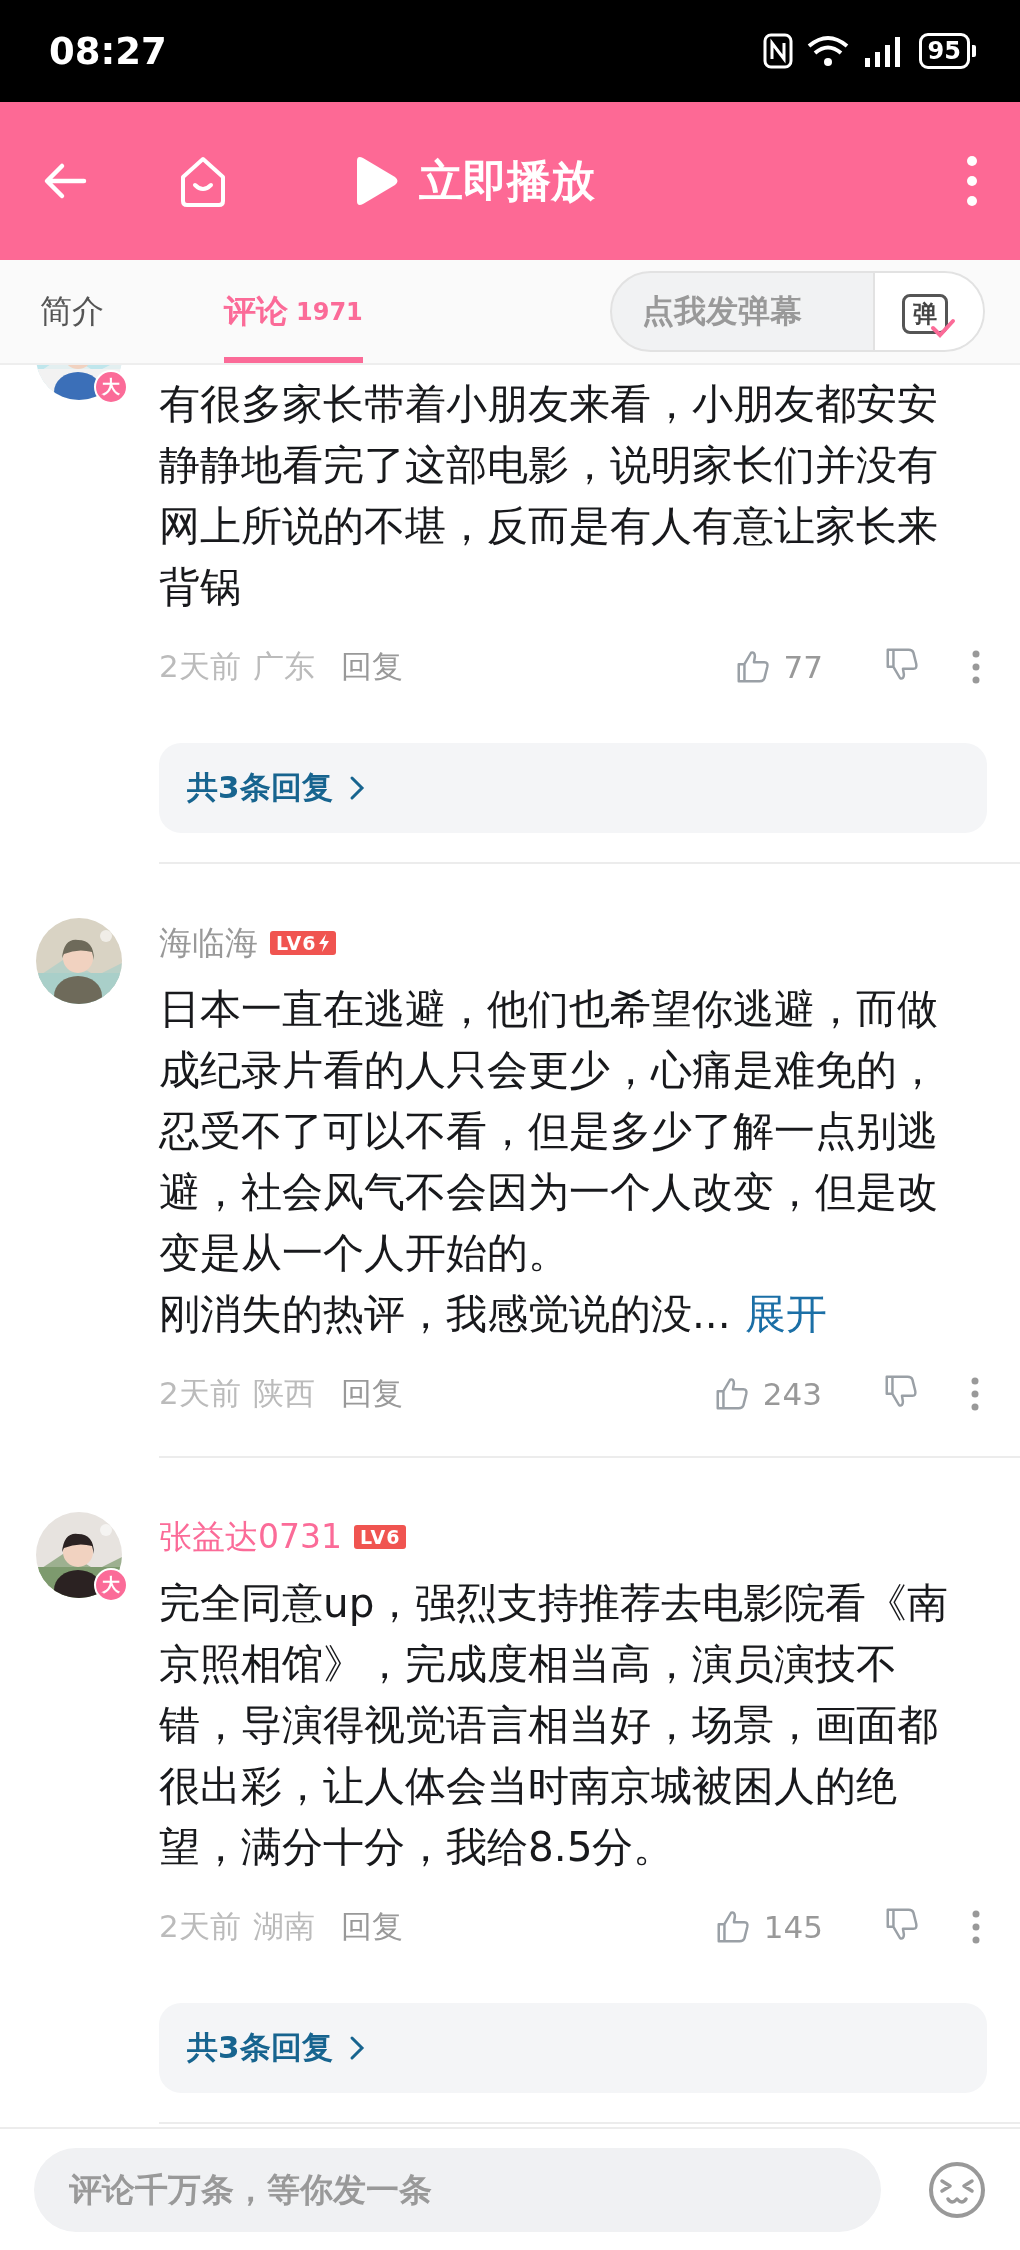 This screenshot has width=1020, height=2250. Describe the element at coordinates (108, 51) in the screenshot. I see `status-time: 08:27` at that location.